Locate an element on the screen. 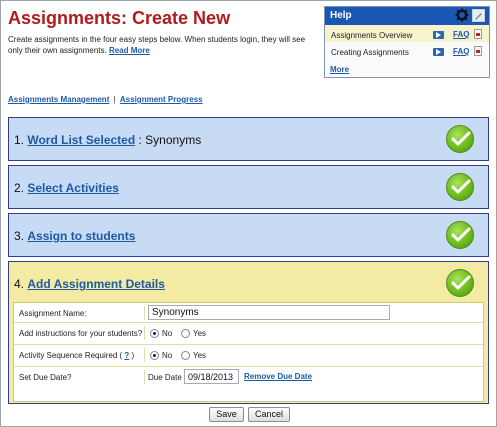 The height and width of the screenshot is (427, 497). edit-icon is located at coordinates (478, 15).